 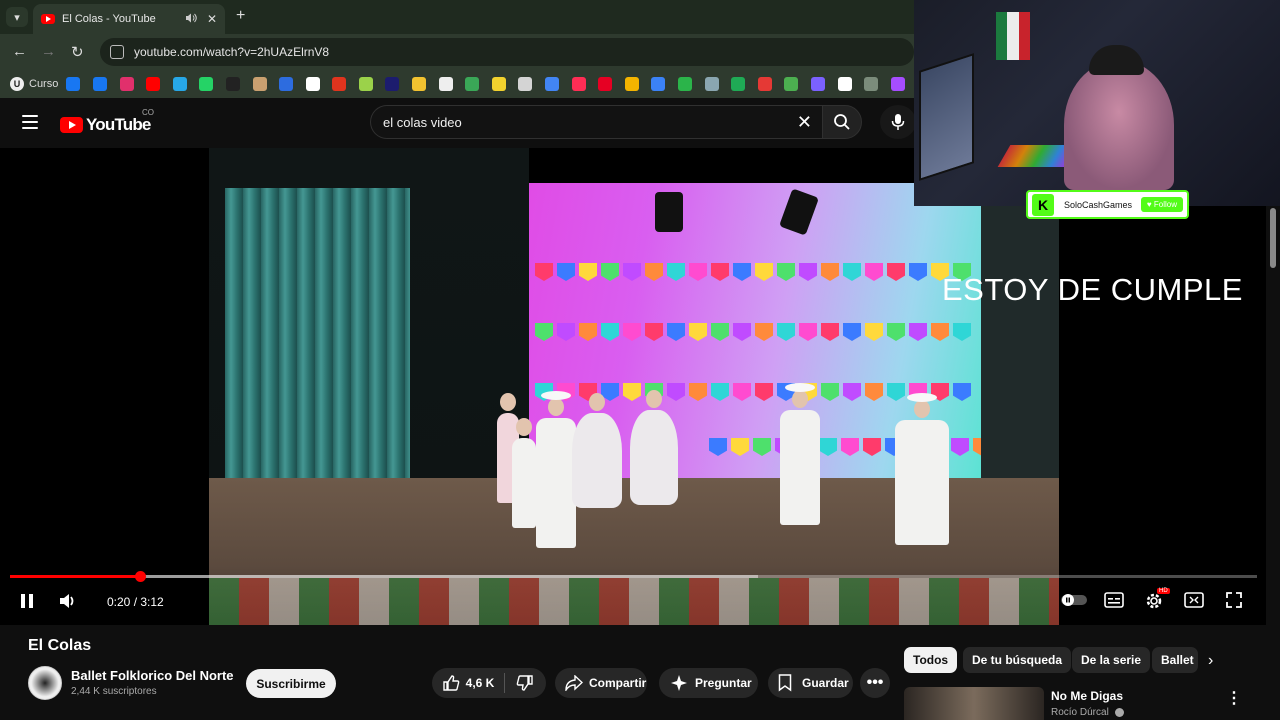 I want to click on gear-icon, so click(x=1154, y=601).